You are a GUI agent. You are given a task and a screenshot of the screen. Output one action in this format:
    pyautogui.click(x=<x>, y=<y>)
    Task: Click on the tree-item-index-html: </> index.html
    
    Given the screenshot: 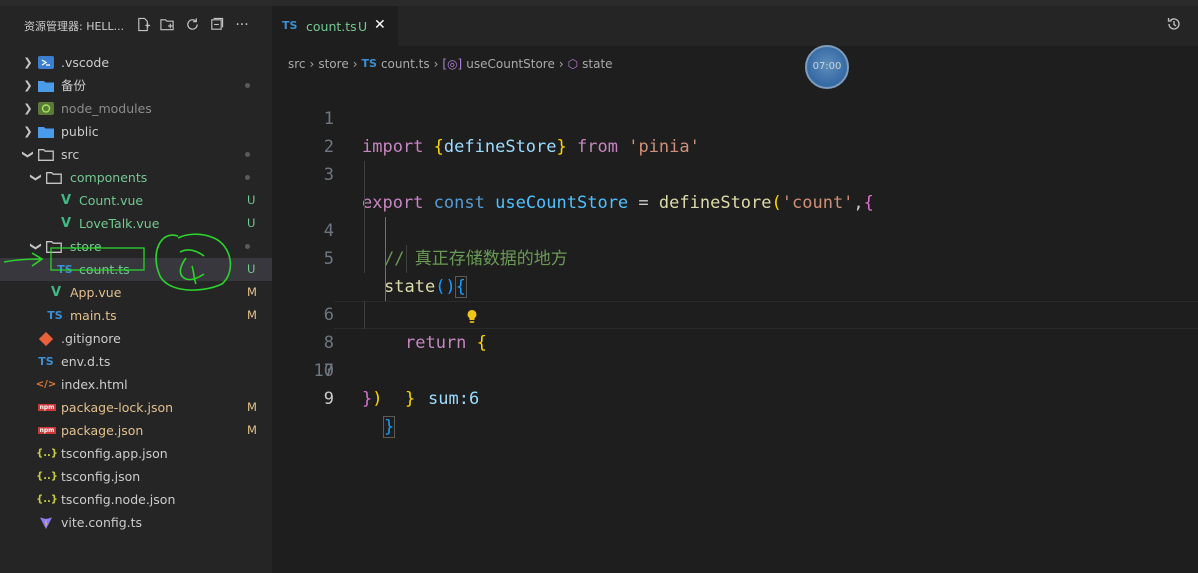 What is the action you would take?
    pyautogui.click(x=136, y=384)
    